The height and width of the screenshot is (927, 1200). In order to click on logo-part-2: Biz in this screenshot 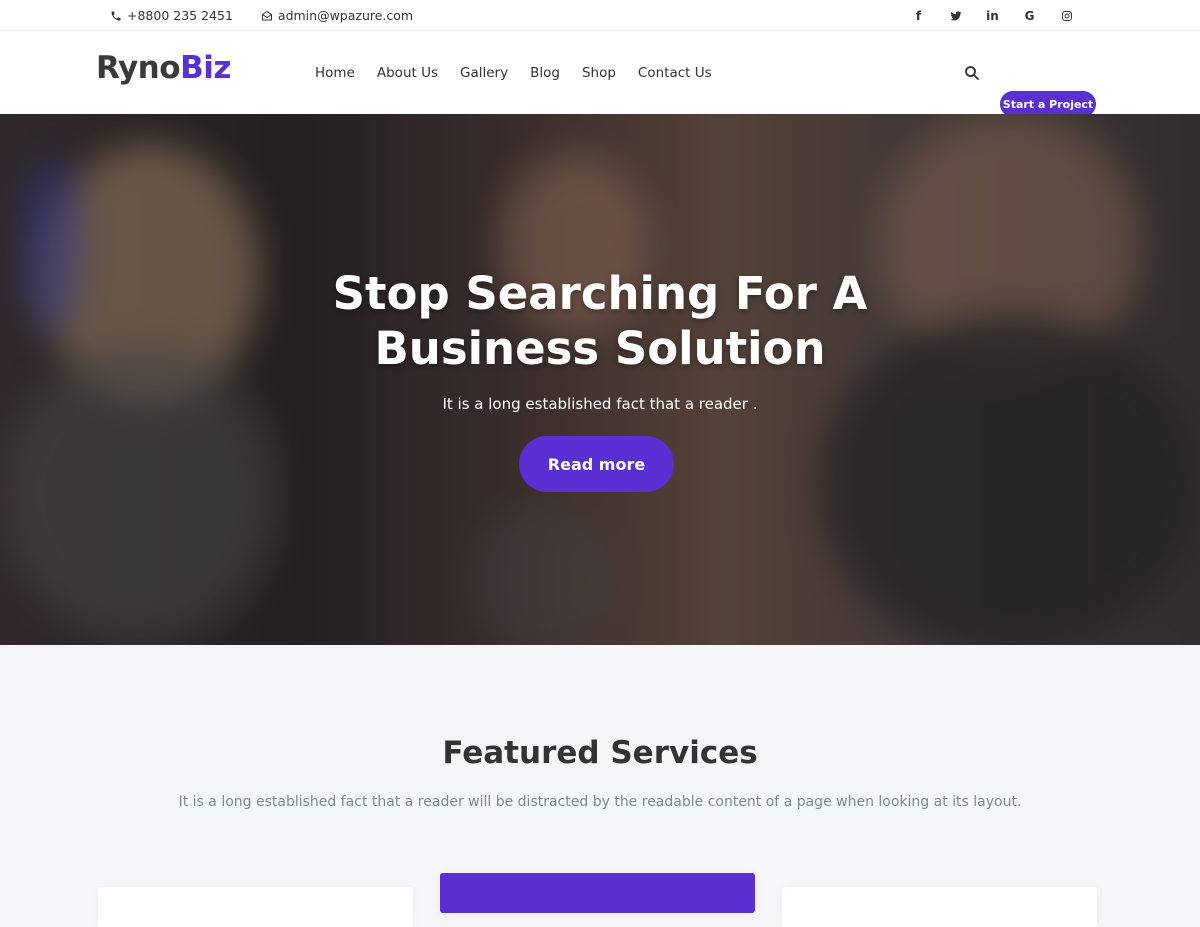, I will do `click(205, 68)`.